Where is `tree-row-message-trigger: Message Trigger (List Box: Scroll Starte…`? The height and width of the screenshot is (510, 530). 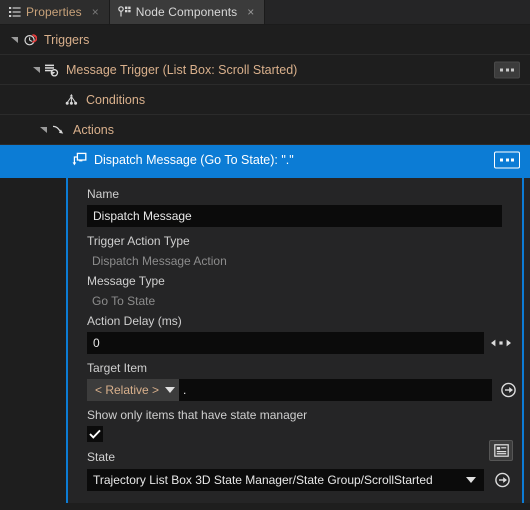
tree-row-message-trigger: Message Trigger (List Box: Scroll Starte… is located at coordinates (265, 70).